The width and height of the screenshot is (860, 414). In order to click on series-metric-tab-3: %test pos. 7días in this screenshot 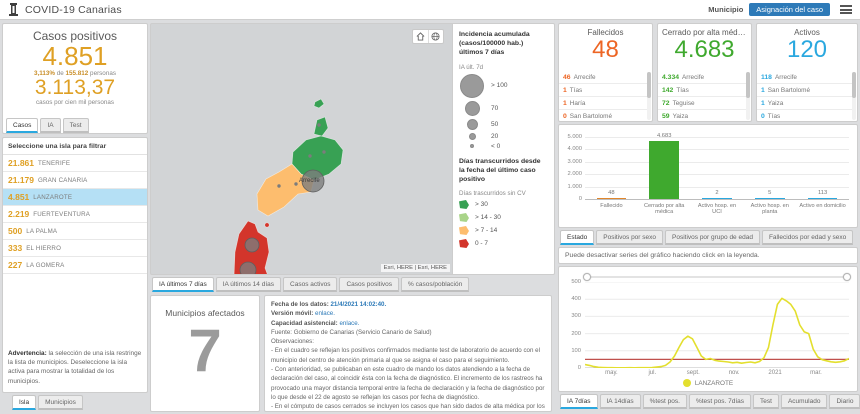, I will do `click(720, 401)`.